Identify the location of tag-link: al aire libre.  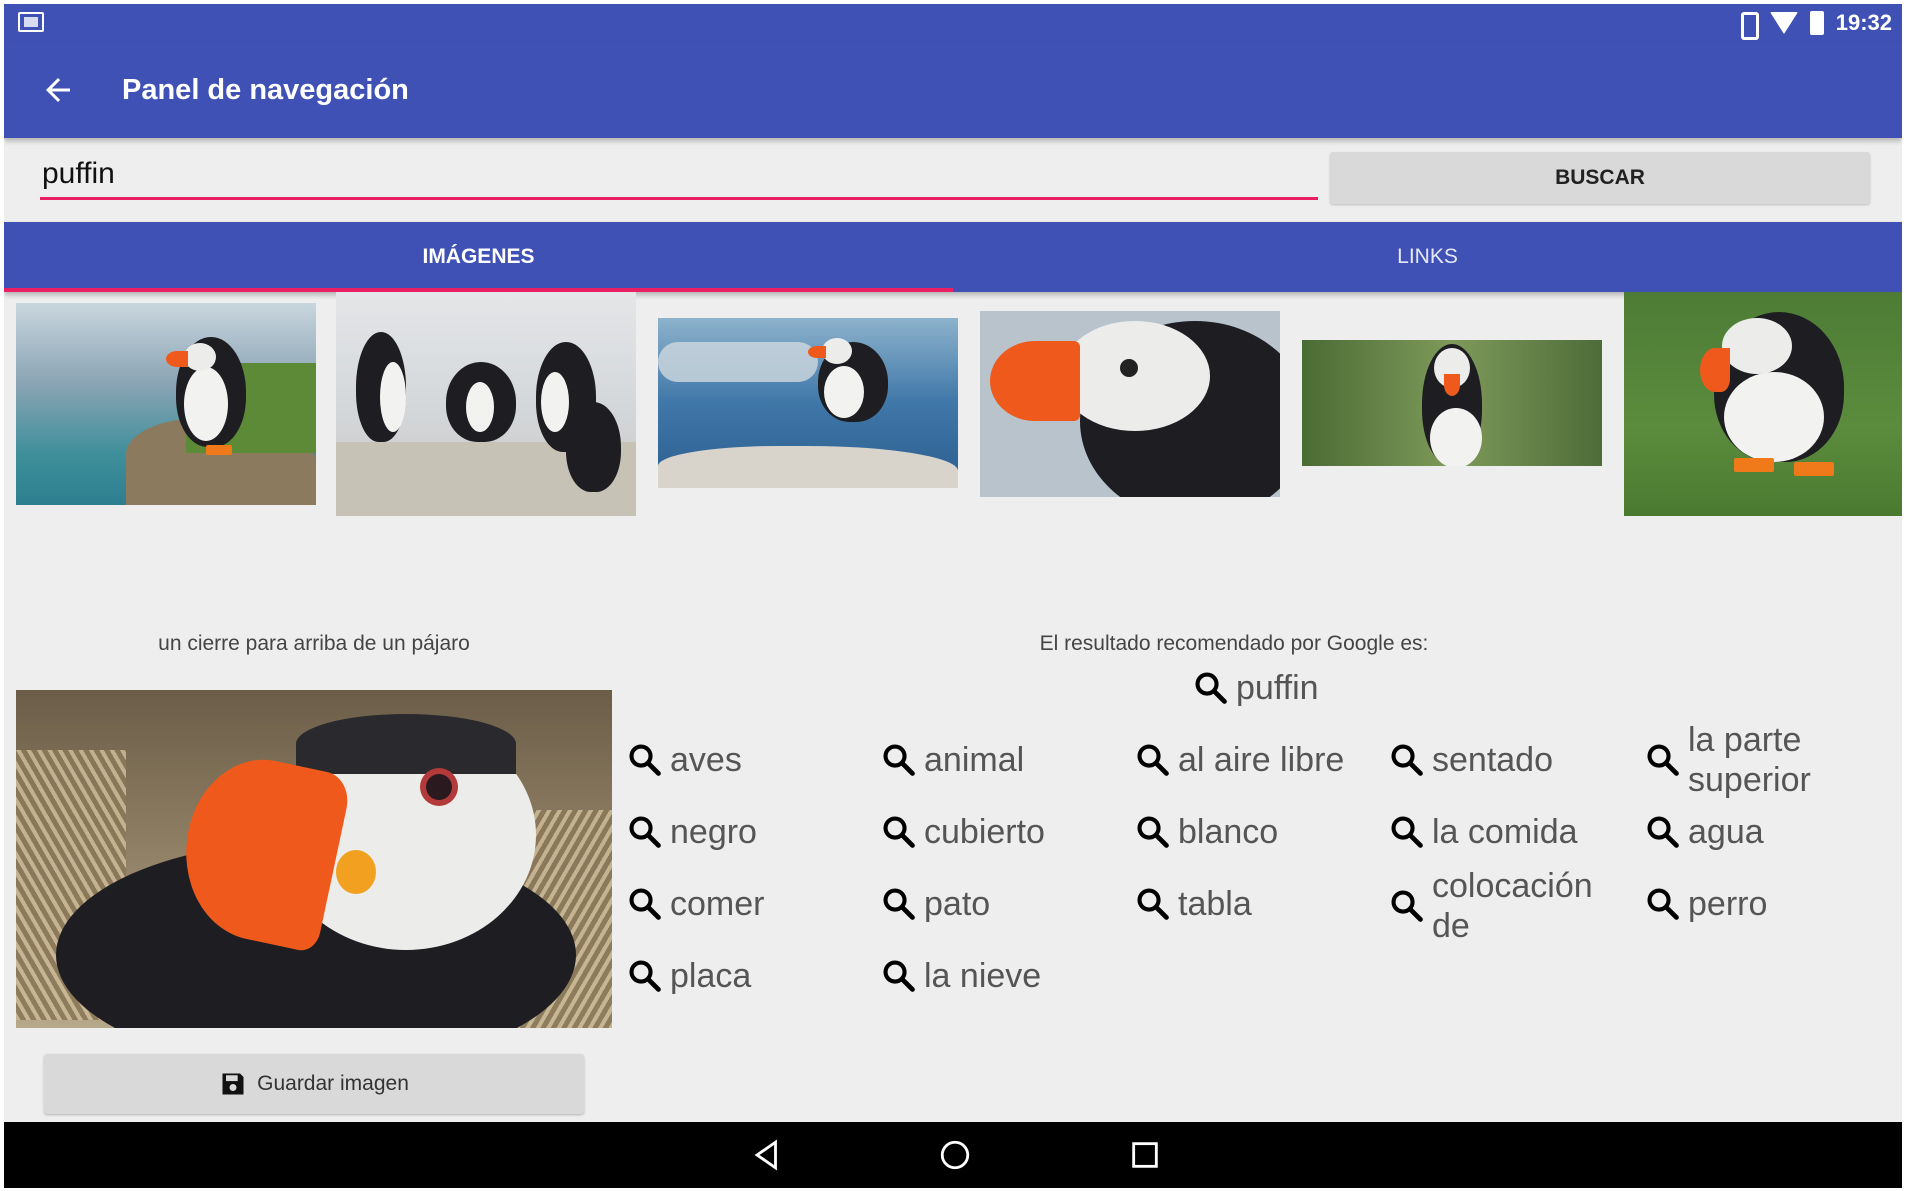
(1239, 760).